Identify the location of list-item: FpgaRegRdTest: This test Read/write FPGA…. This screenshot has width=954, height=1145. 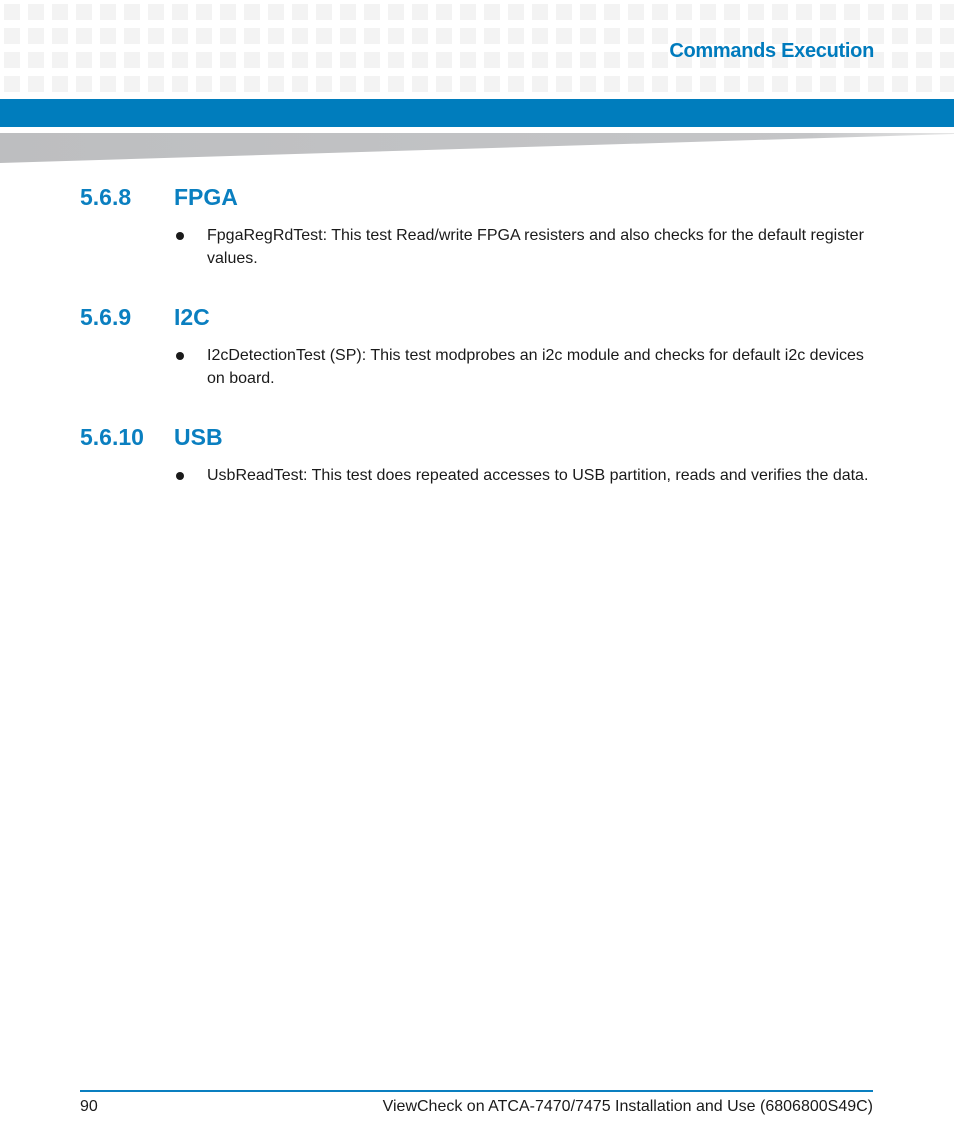
(526, 247).